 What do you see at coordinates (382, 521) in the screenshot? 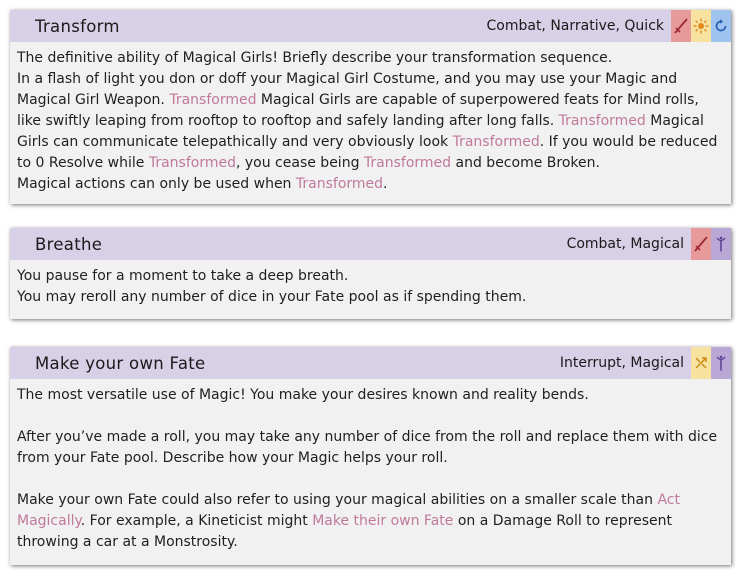
I see `keyword-link: Make their own Fate` at bounding box center [382, 521].